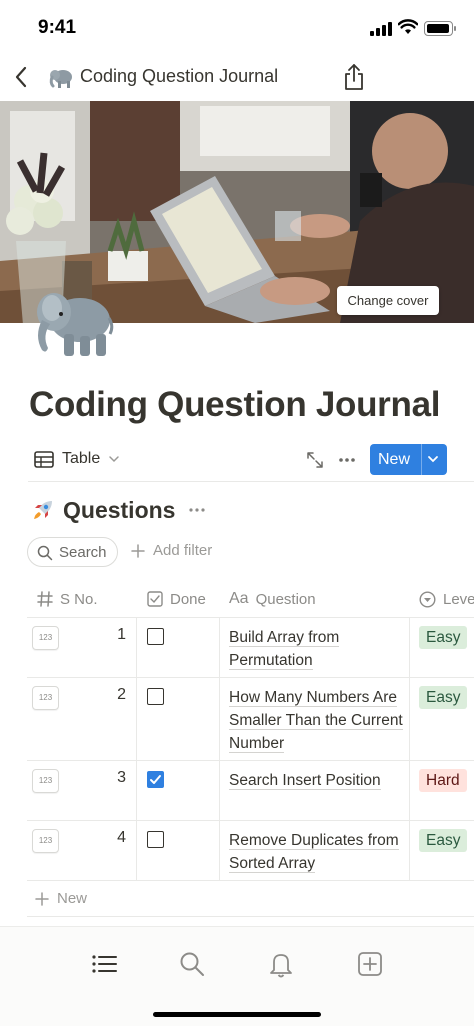 The image size is (474, 1026). What do you see at coordinates (354, 77) in the screenshot?
I see `share-icon` at bounding box center [354, 77].